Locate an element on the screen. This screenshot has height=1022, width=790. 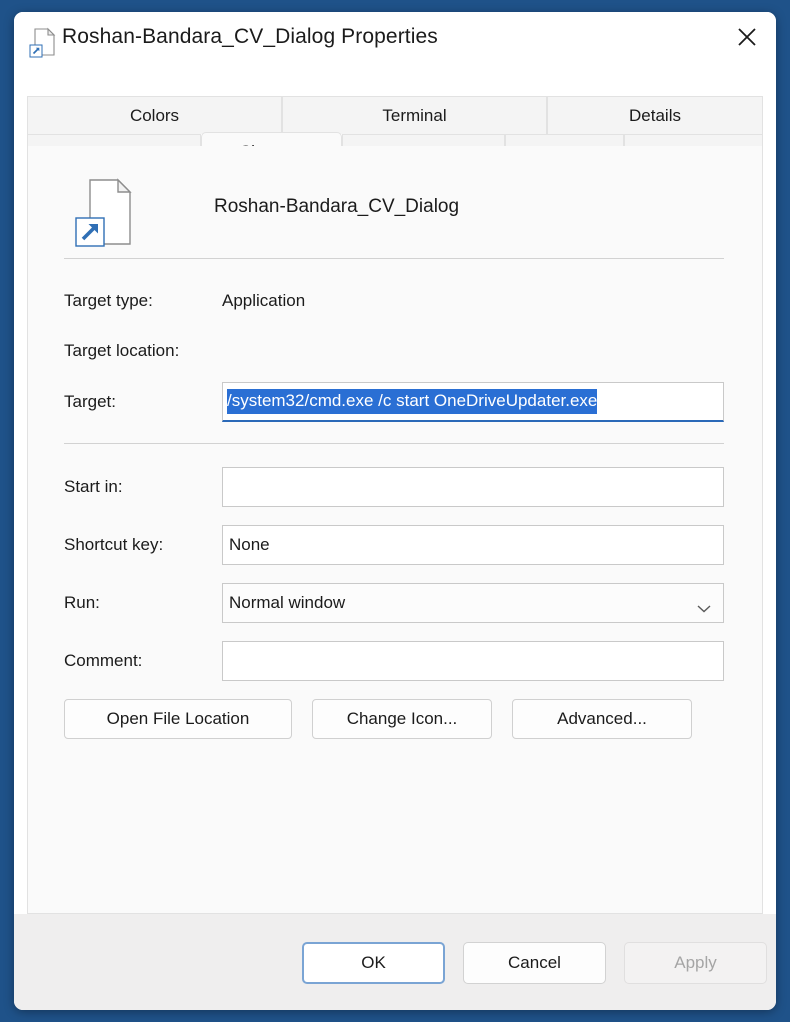
open-file-location-button: Open File Location is located at coordinates (178, 719).